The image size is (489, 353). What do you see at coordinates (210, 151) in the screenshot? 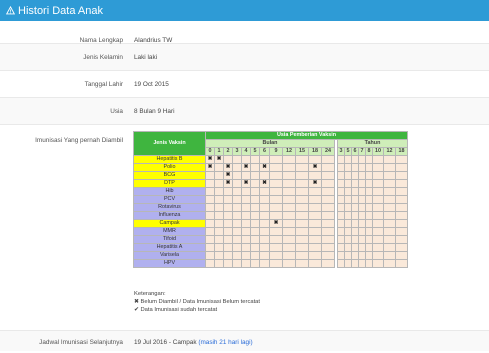
I see `bulan-col-header: 0` at bounding box center [210, 151].